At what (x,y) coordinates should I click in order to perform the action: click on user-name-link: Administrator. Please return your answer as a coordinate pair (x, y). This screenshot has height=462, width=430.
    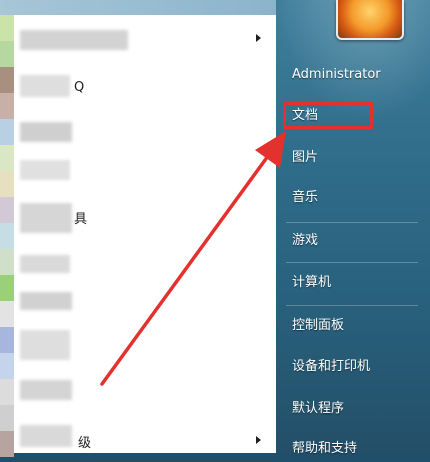
    Looking at the image, I should click on (357, 75).